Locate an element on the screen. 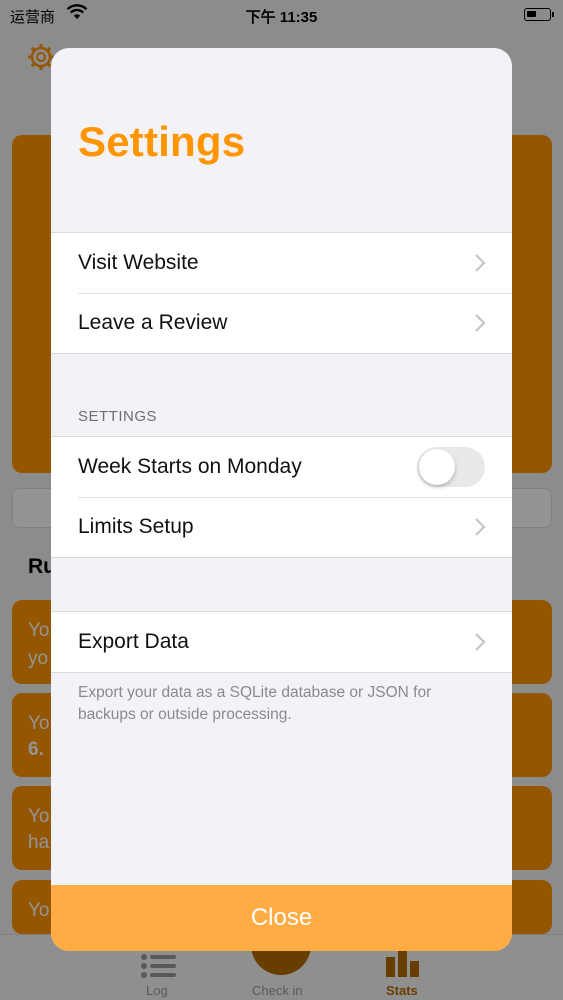 Image resolution: width=563 pixels, height=1000 pixels. settings-group: Week Starts on Monday Limits Setup is located at coordinates (281, 497).